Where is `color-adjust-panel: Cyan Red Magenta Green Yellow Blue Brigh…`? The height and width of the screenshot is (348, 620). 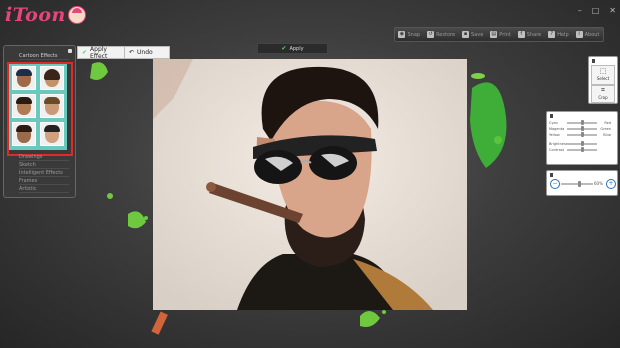
color-adjust-panel: Cyan Red Magenta Green Yellow Blue Brigh… is located at coordinates (582, 138).